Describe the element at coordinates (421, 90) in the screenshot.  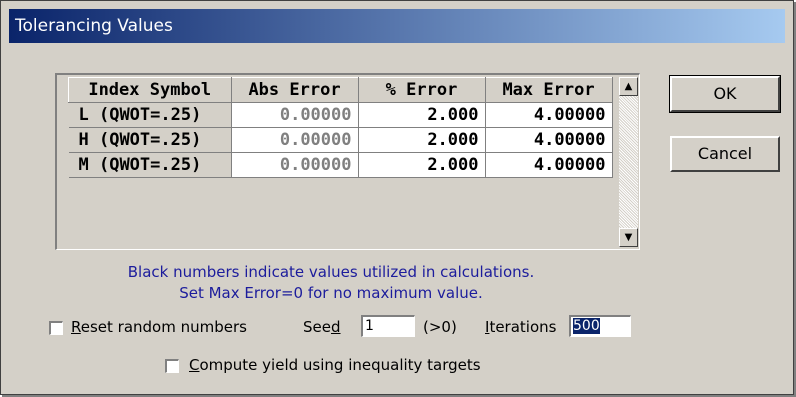
I see `header-pct-error: % Error` at that location.